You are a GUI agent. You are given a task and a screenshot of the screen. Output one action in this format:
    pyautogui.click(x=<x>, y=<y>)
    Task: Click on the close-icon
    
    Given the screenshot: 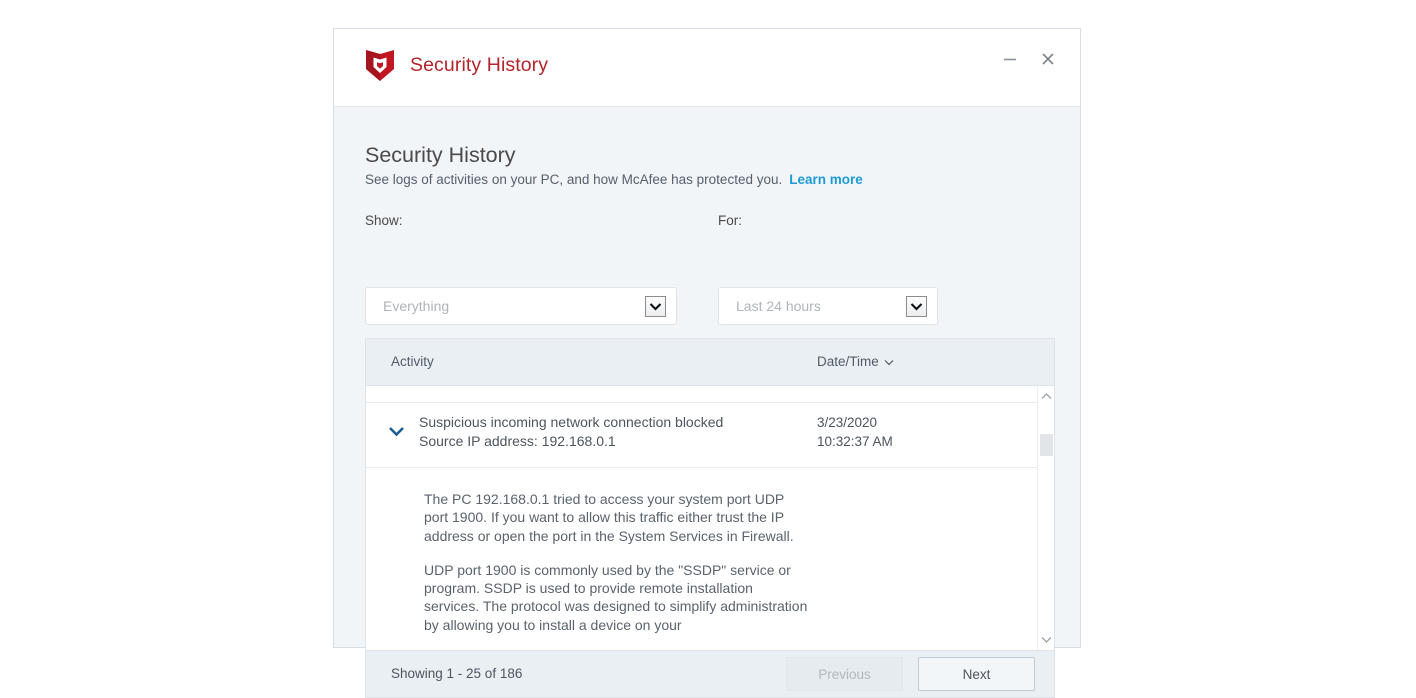 What is the action you would take?
    pyautogui.click(x=1048, y=59)
    